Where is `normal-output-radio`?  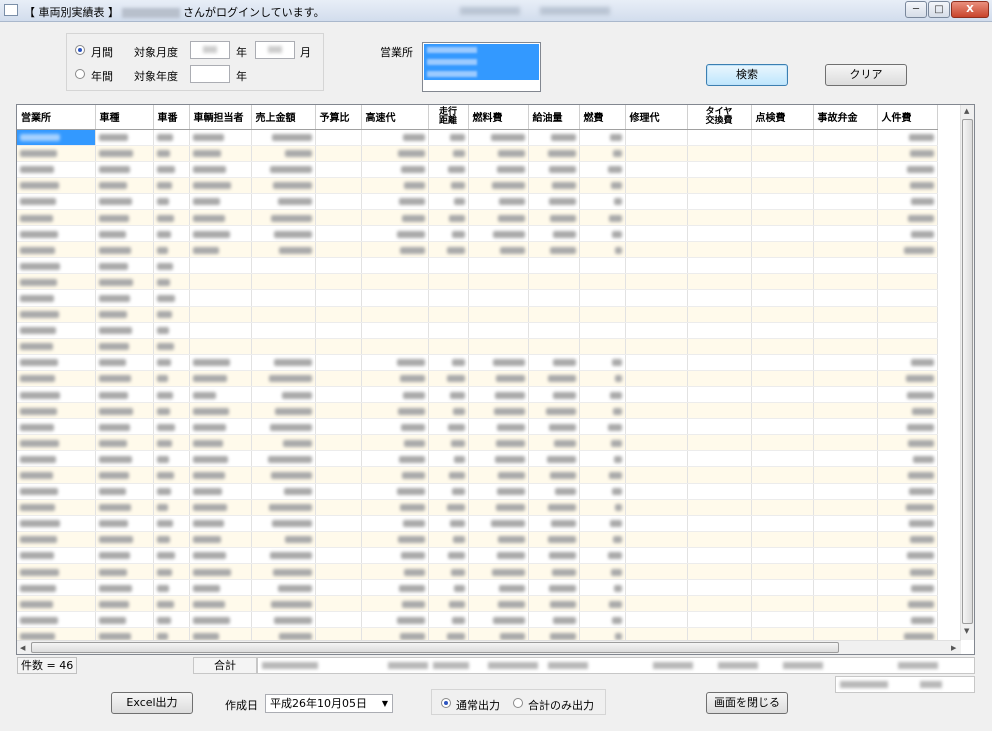 normal-output-radio is located at coordinates (446, 703).